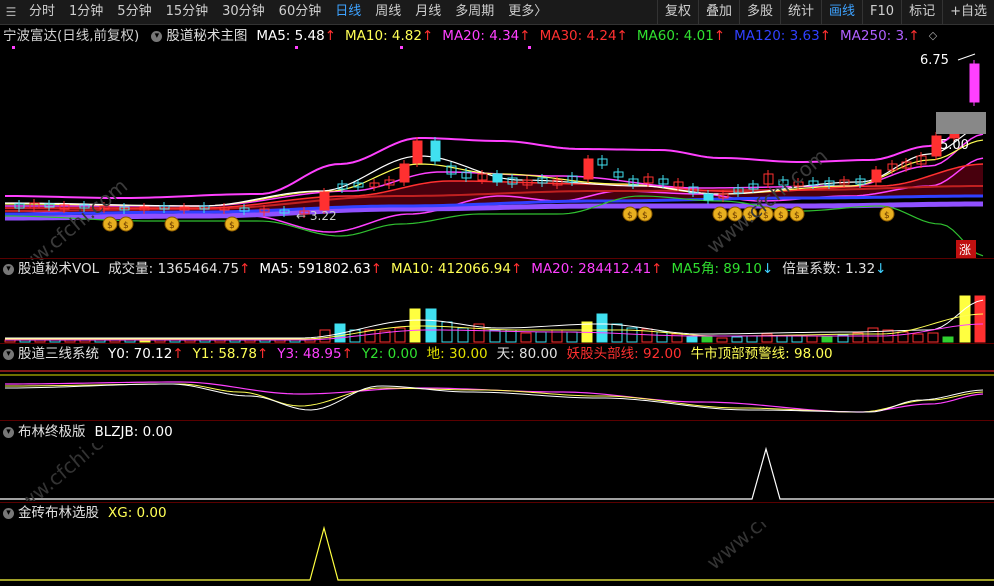 This screenshot has height=586, width=994. What do you see at coordinates (58, 513) in the screenshot?
I see `gold-indicator-name: 金砖布林选股` at bounding box center [58, 513].